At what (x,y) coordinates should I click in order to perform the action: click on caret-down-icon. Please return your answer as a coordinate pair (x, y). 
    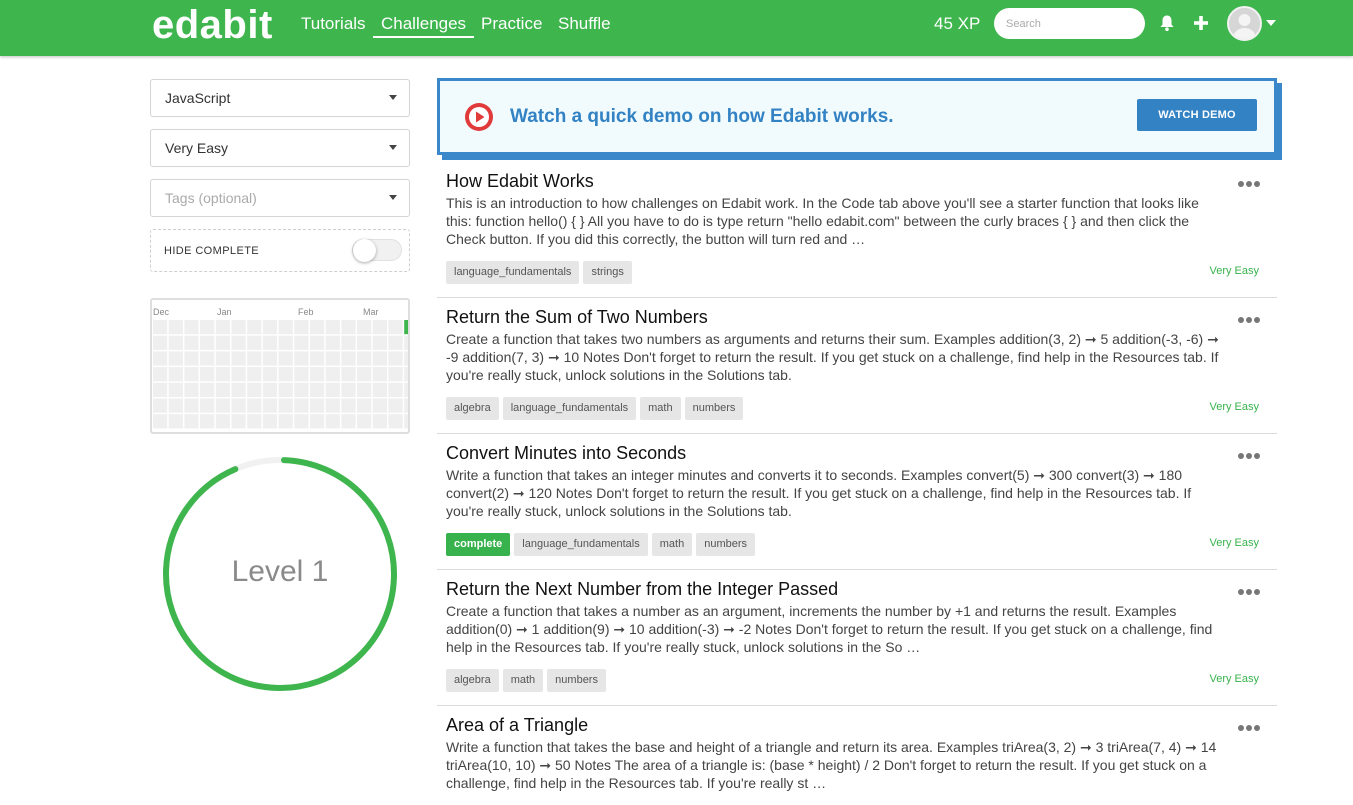
    Looking at the image, I should click on (1271, 23).